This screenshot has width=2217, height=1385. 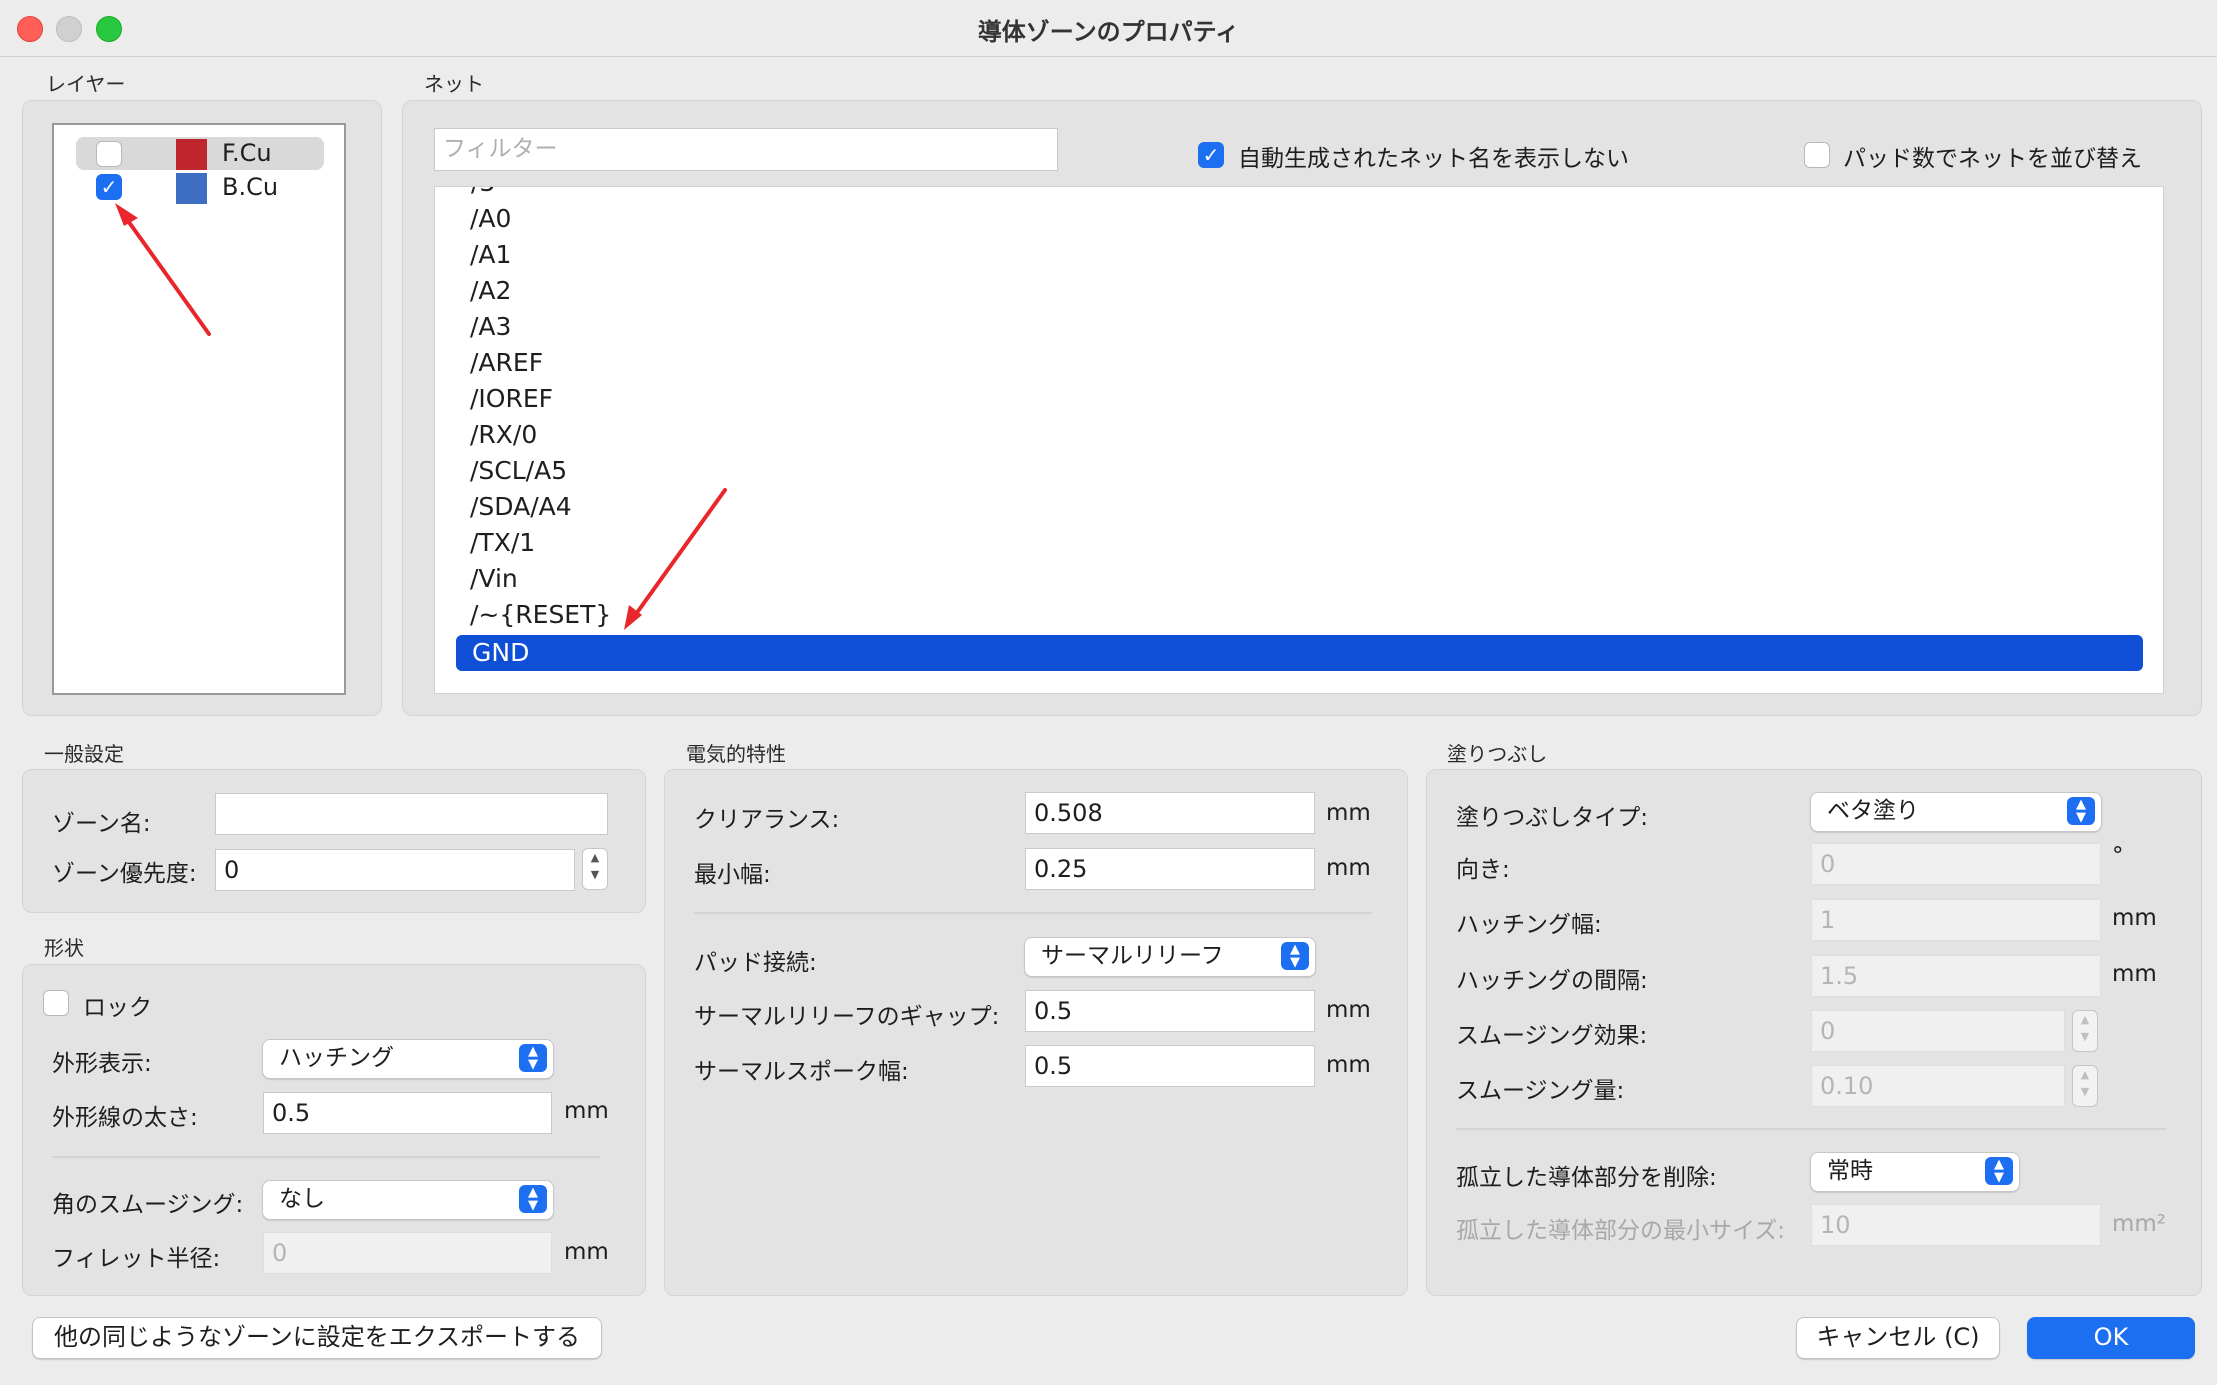 What do you see at coordinates (421, 416) in the screenshot?
I see `annotation-arrows` at bounding box center [421, 416].